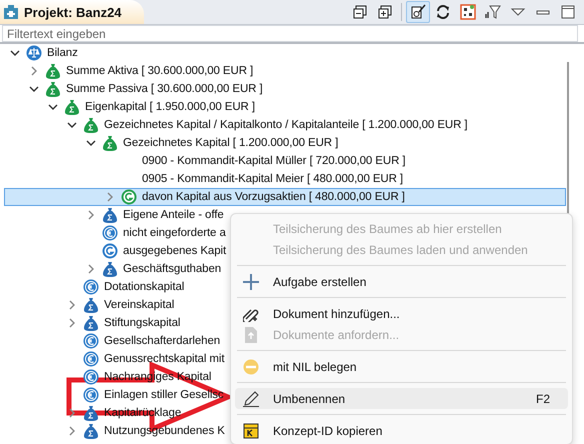 The height and width of the screenshot is (444, 584). I want to click on tree-item-label: Geschäftsguthaben, so click(172, 269).